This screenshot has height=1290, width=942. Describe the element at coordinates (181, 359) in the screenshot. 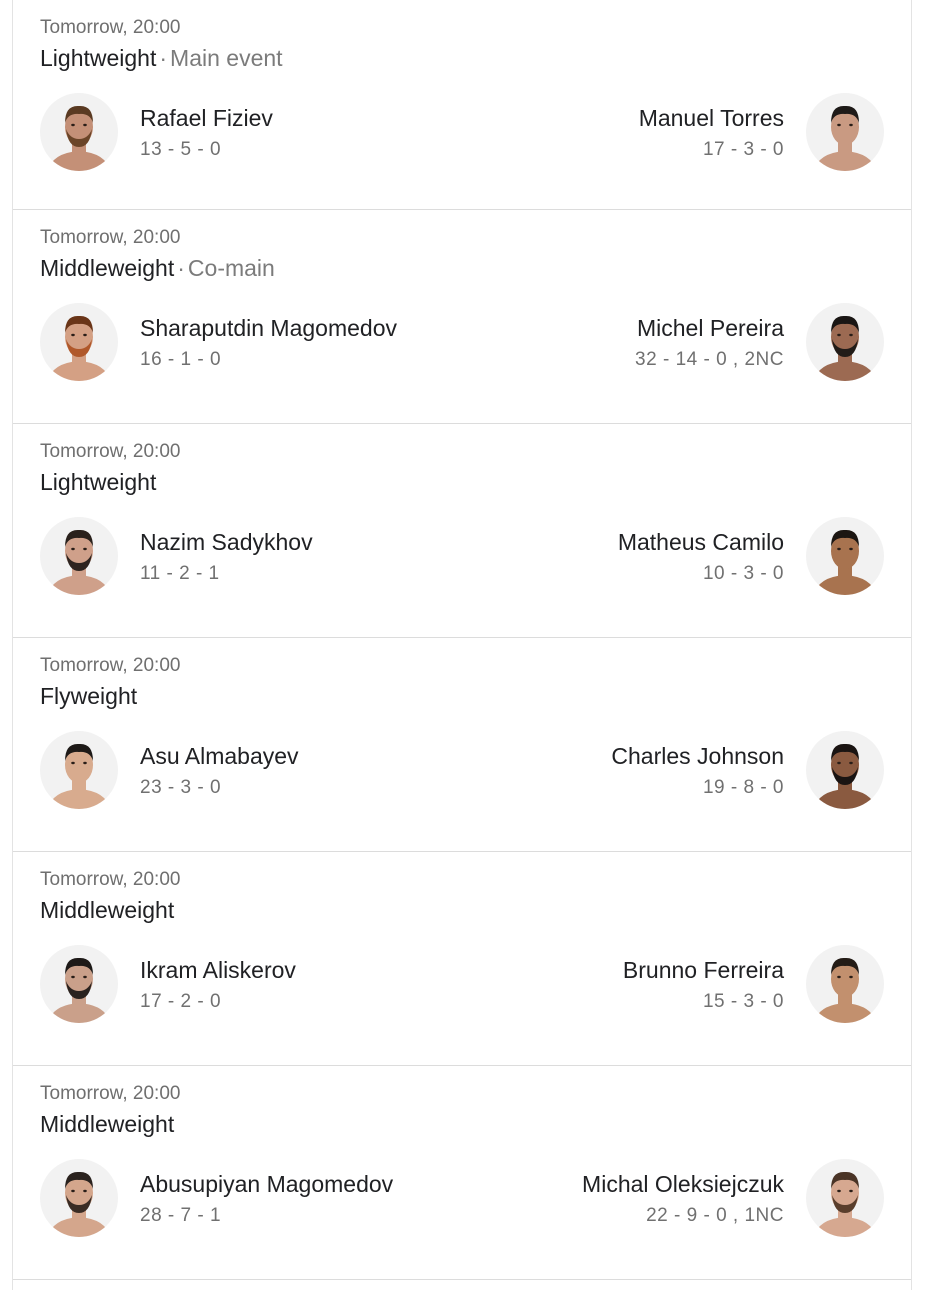

I see `fighter-record: 16 - 1 - 0` at that location.